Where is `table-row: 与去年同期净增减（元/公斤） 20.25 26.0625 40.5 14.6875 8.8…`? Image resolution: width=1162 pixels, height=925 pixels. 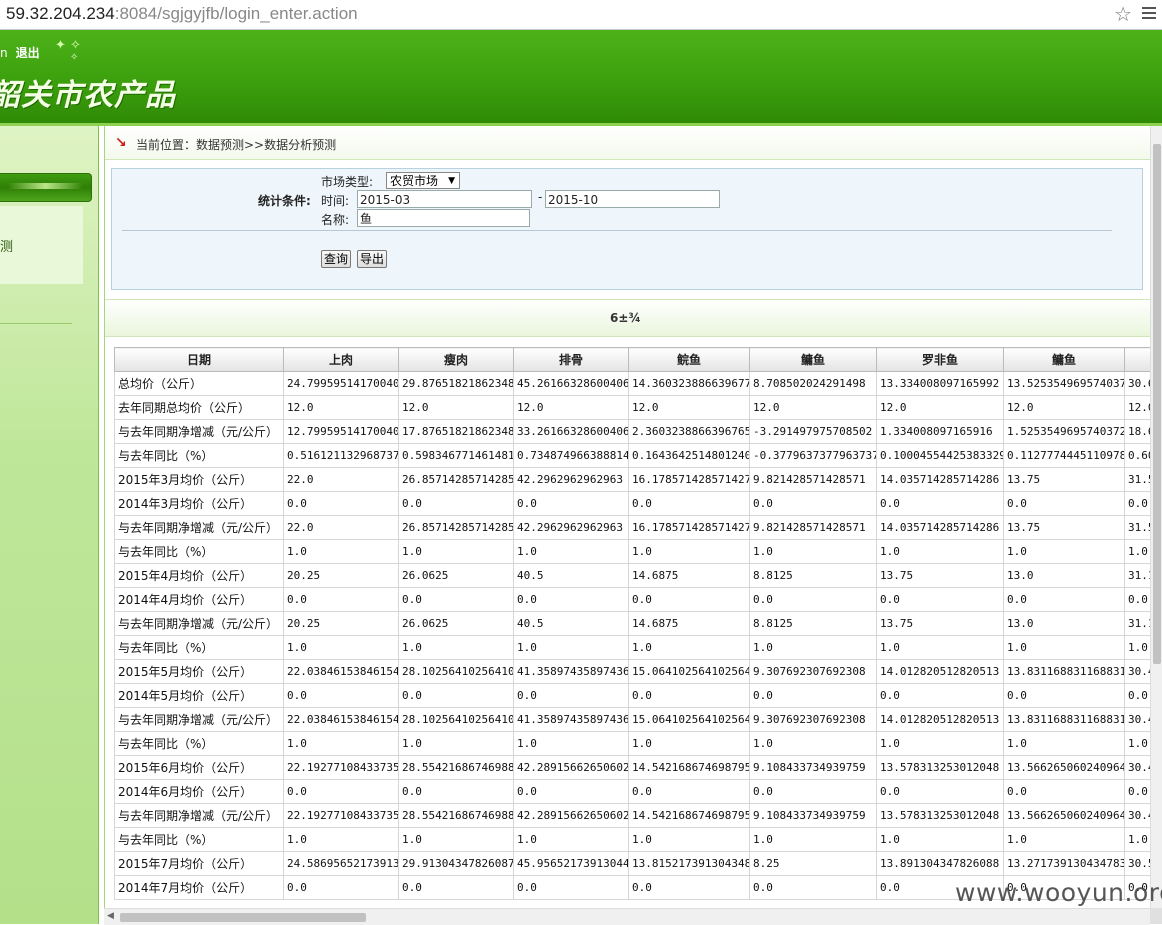
table-row: 与去年同期净增减（元/公斤） 20.25 26.0625 40.5 14.6875 8.8… is located at coordinates (632, 623).